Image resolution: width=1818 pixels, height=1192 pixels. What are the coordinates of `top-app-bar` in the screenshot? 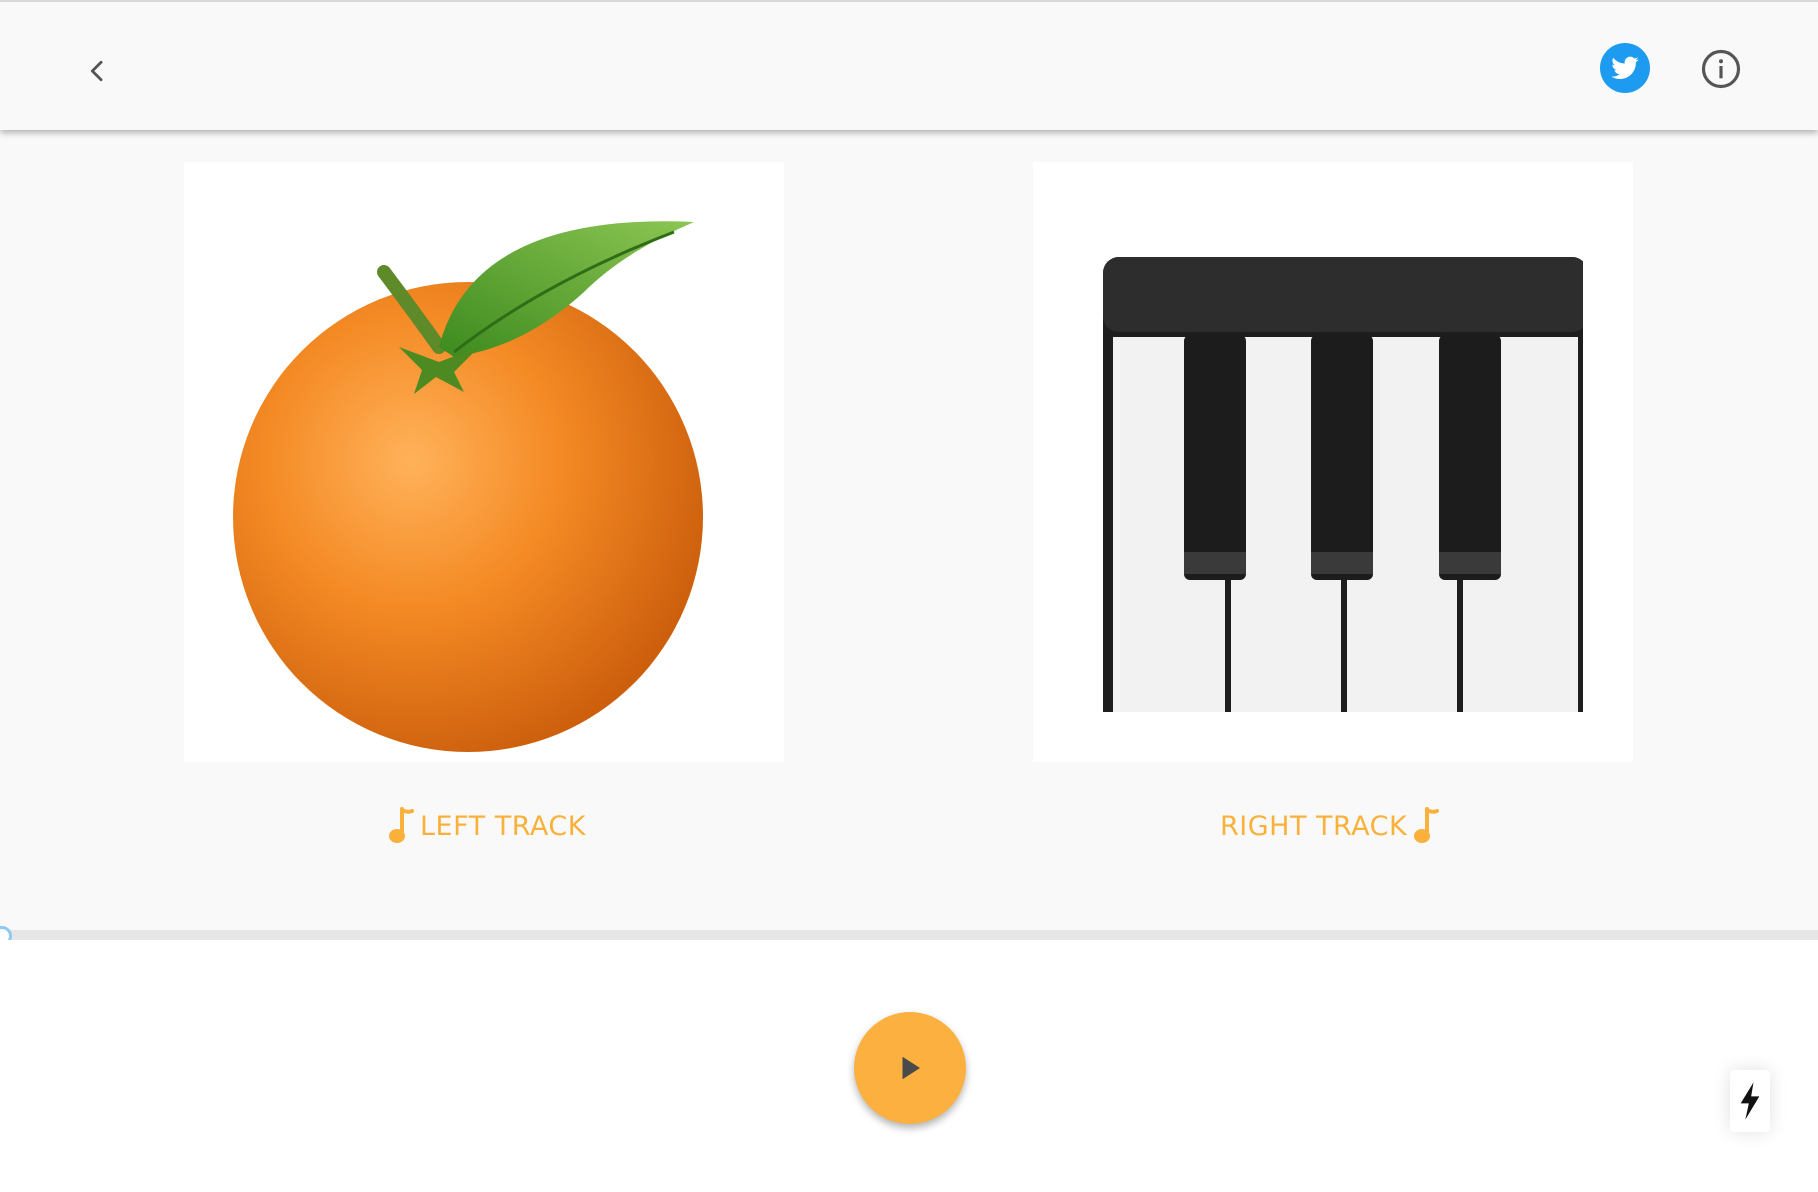 It's located at (909, 65).